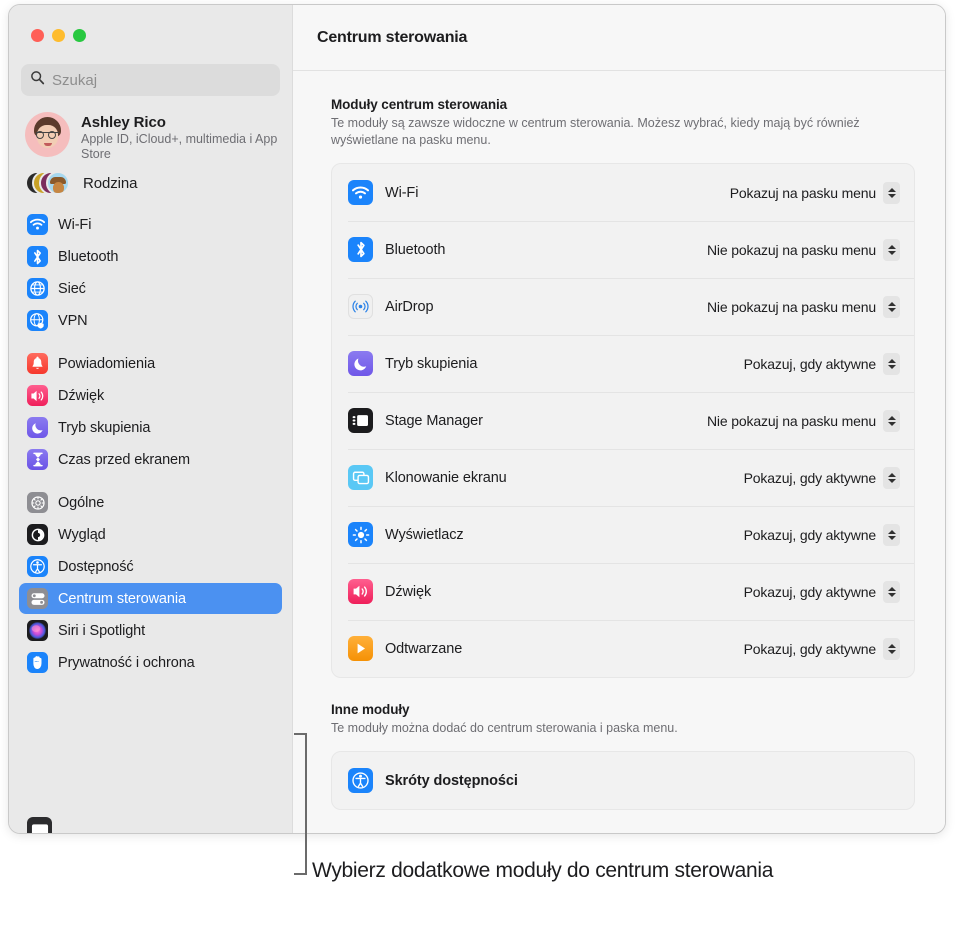 This screenshot has height=934, width=955. I want to click on siri-icon, so click(37, 630).